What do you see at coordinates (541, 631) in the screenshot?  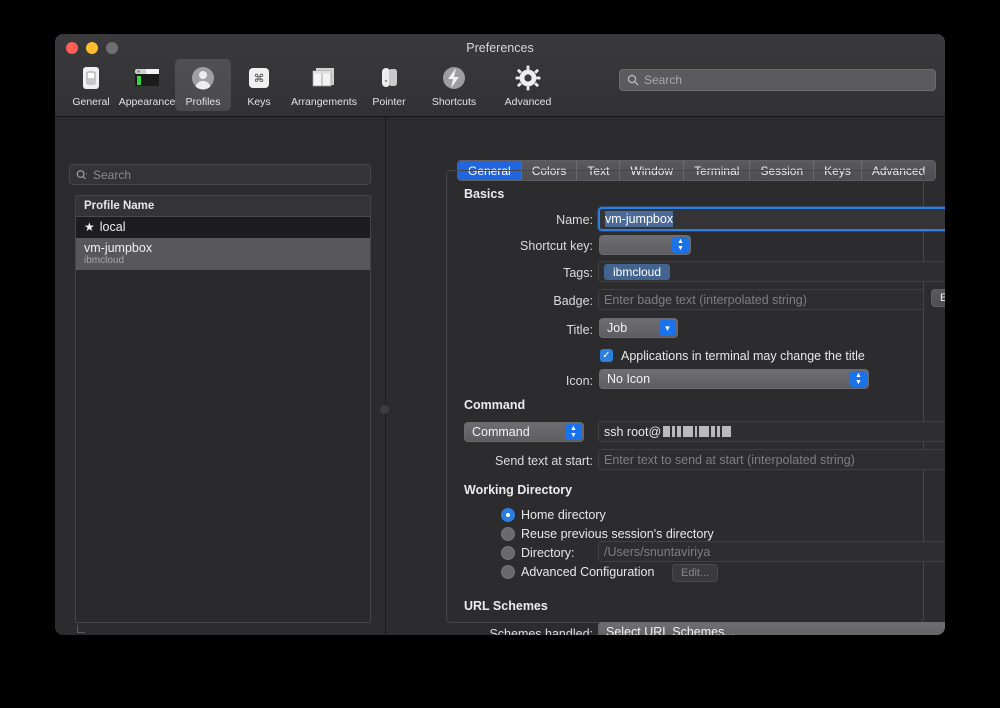 I see `schemes-handled-label: Schemes handled:` at bounding box center [541, 631].